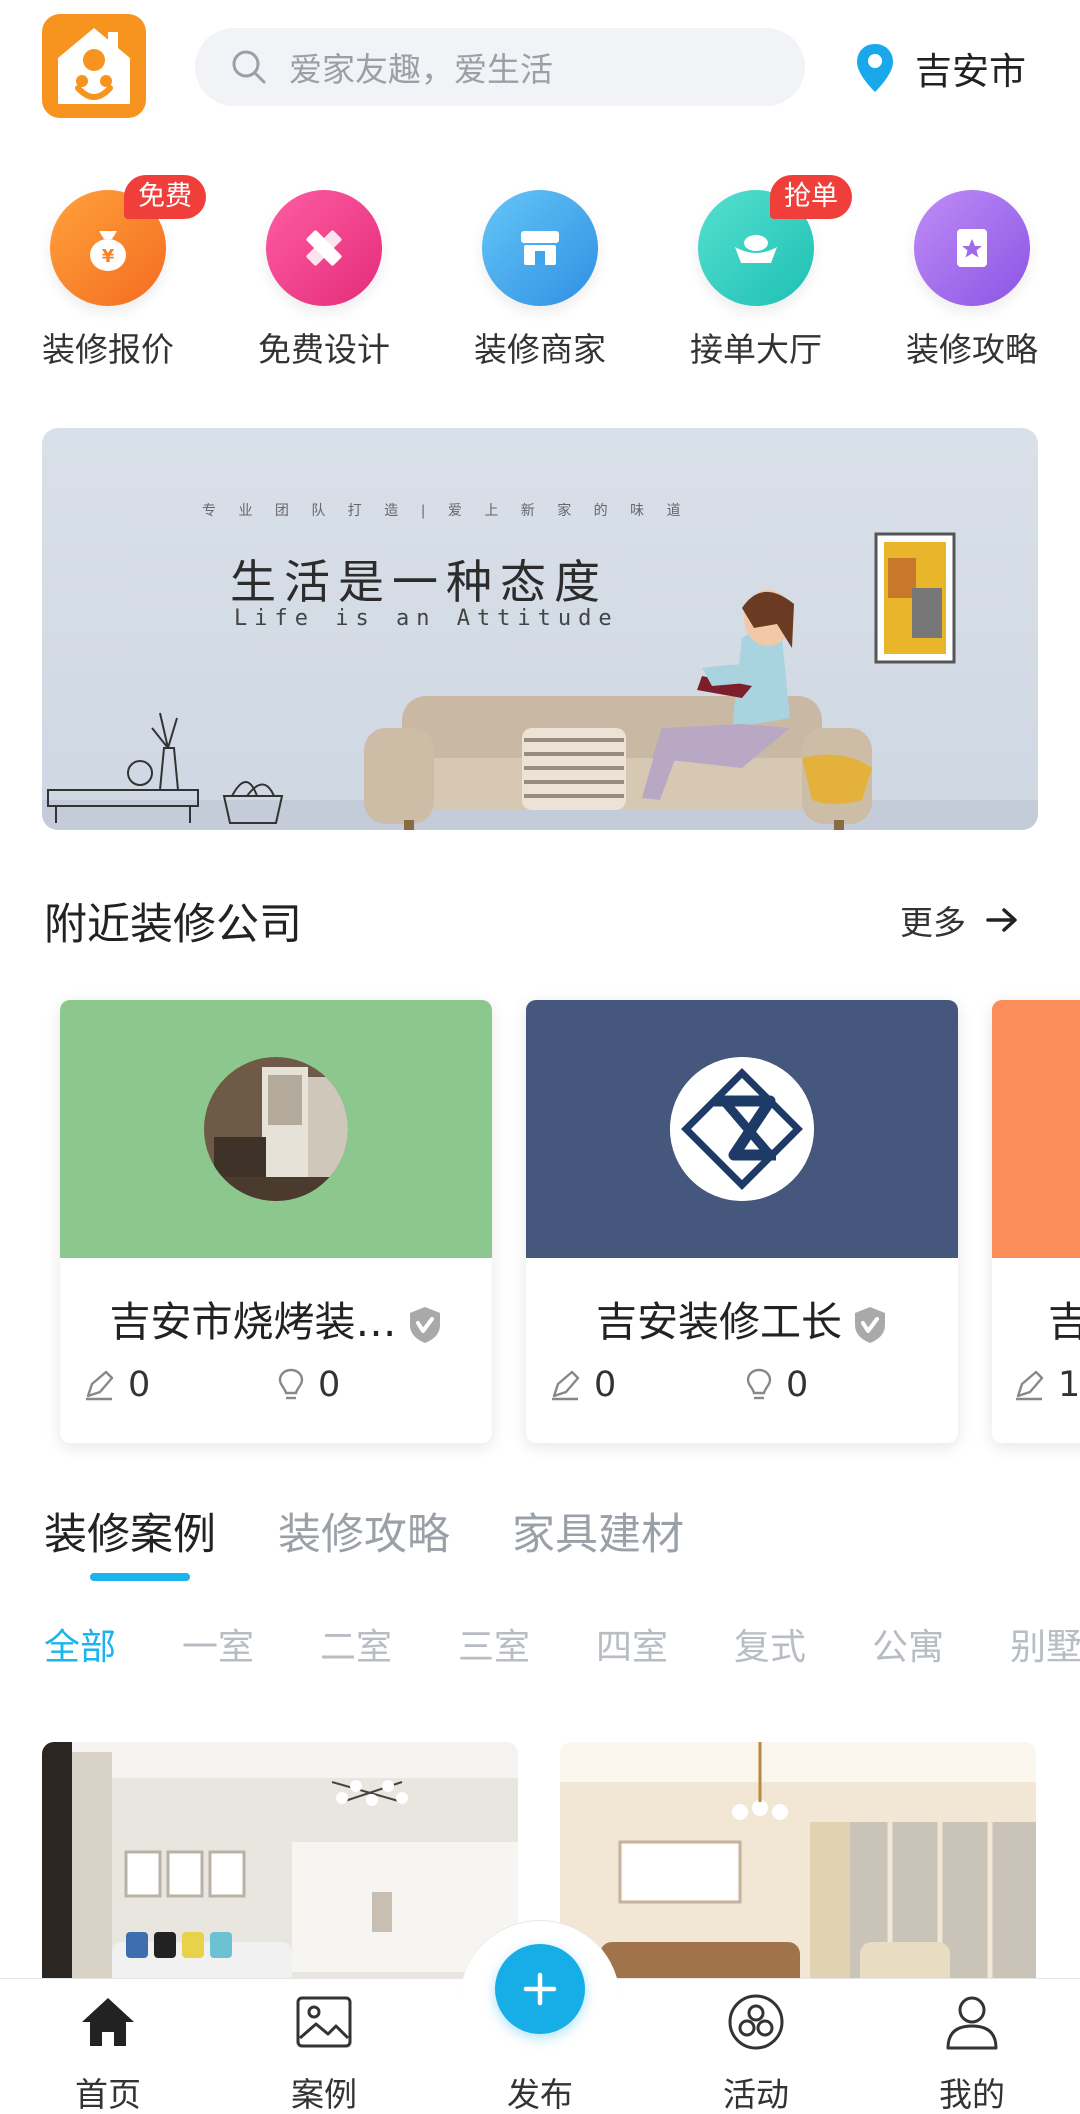 This screenshot has height=2114, width=1080. I want to click on company-logo, so click(742, 1129).